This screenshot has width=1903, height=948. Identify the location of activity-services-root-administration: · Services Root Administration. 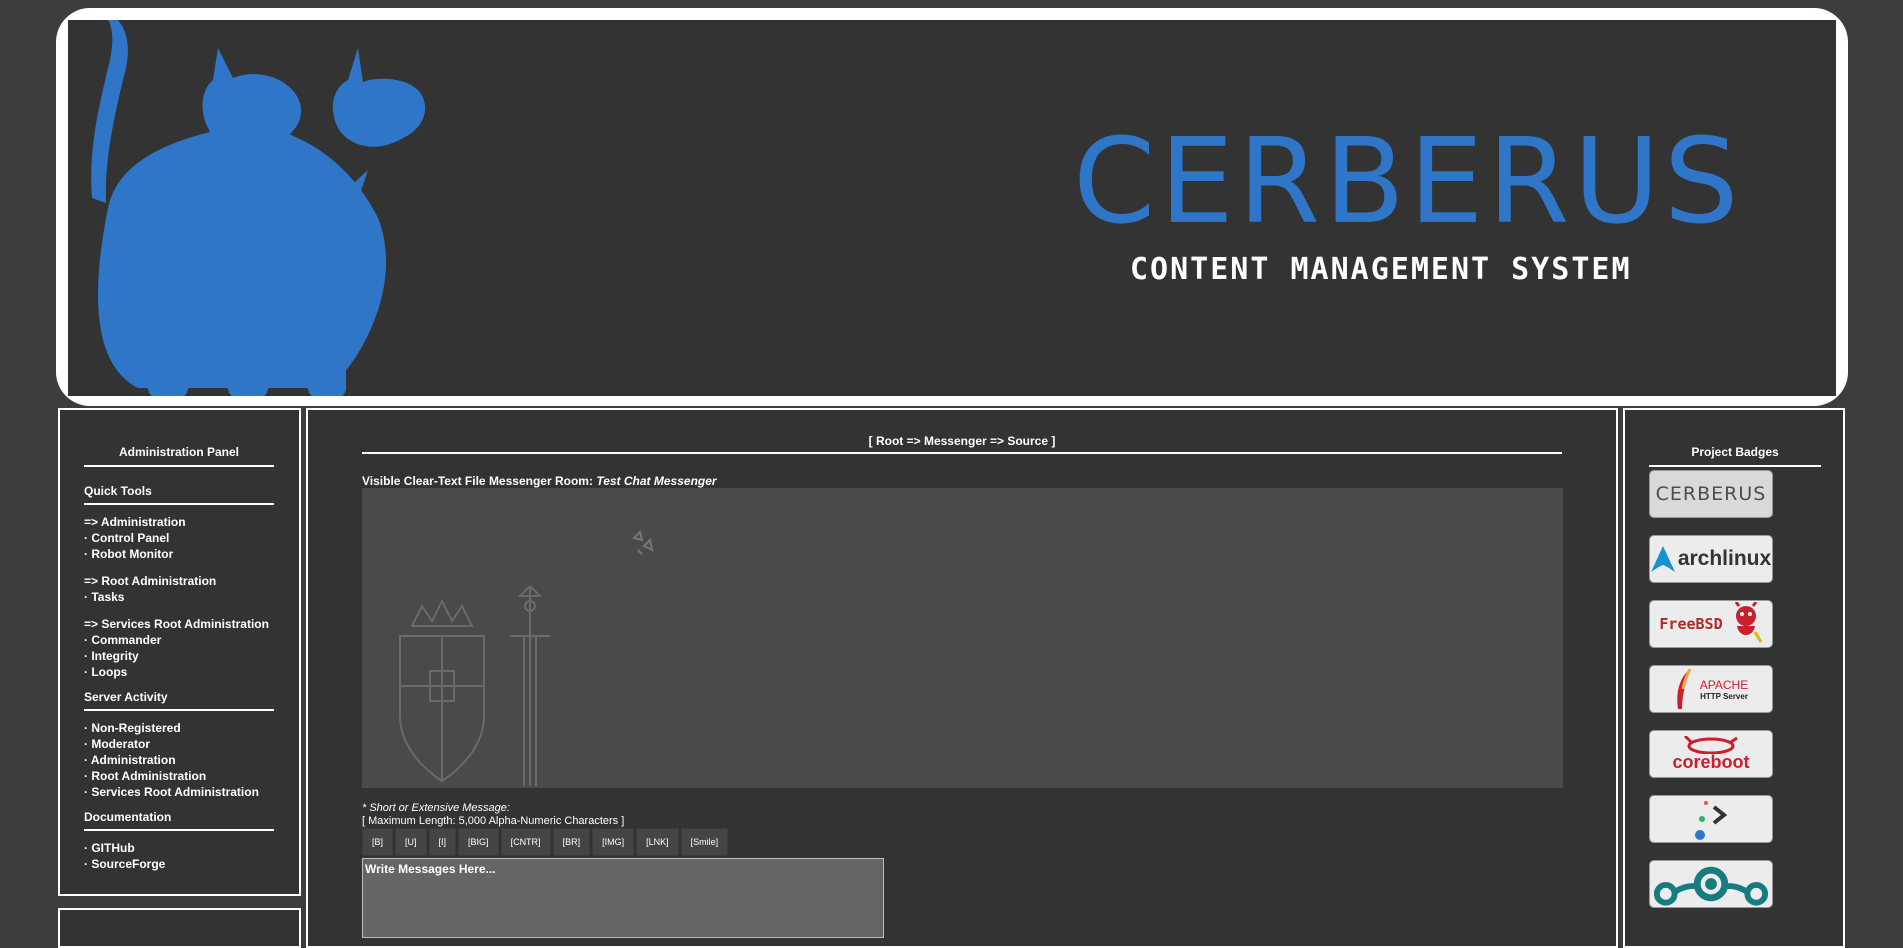
(179, 792).